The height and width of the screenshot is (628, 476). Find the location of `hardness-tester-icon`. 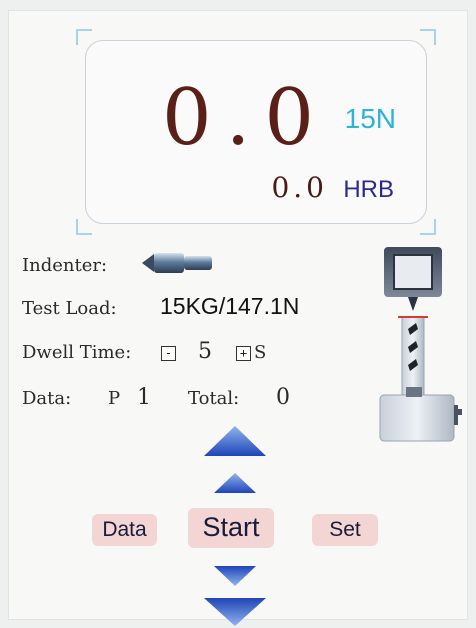

hardness-tester-icon is located at coordinates (420, 344).